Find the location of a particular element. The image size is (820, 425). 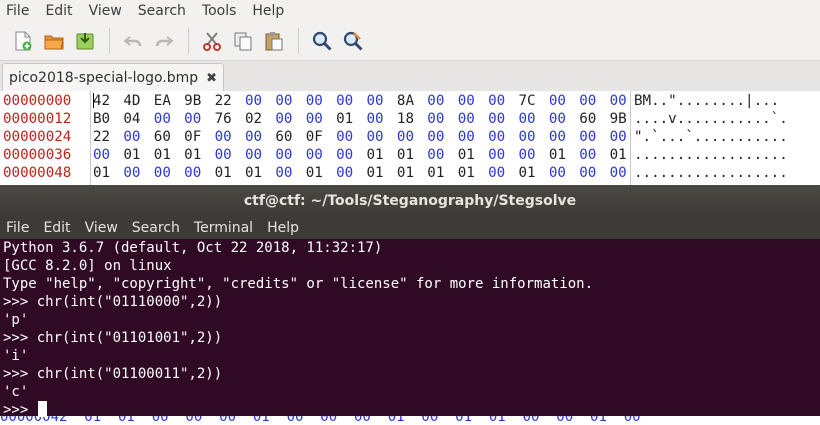

copy-button is located at coordinates (243, 41).